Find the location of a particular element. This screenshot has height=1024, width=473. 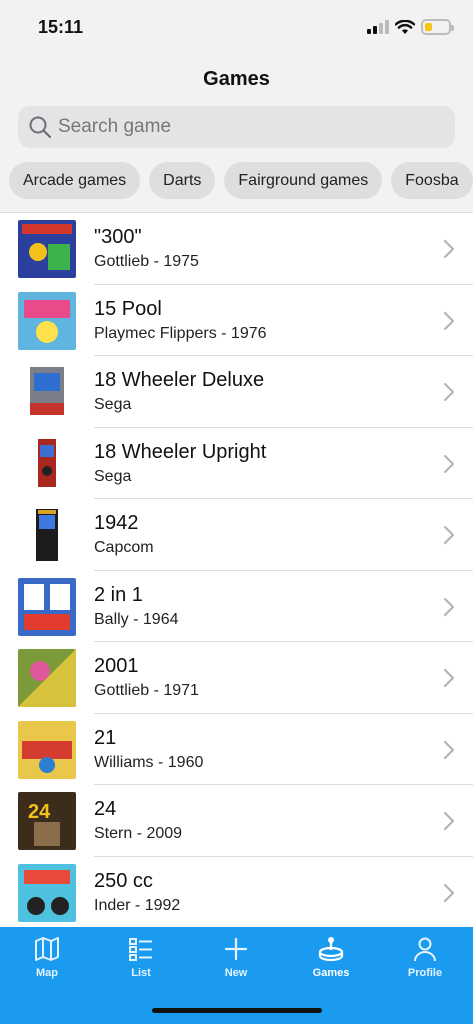

game-text: 1942 Capcom is located at coordinates (124, 534).